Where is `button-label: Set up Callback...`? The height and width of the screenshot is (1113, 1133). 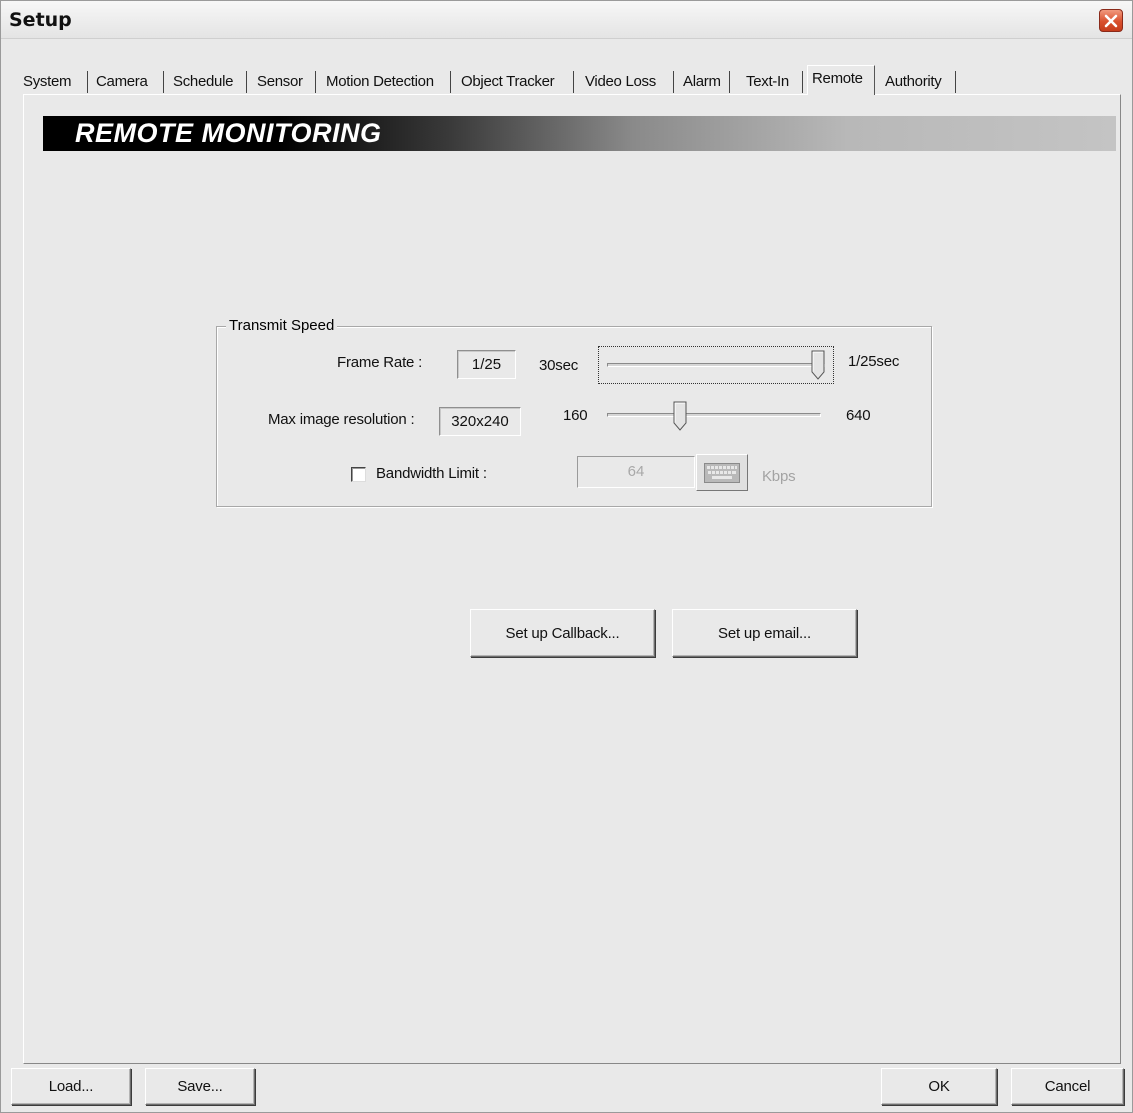
button-label: Set up Callback... is located at coordinates (562, 633).